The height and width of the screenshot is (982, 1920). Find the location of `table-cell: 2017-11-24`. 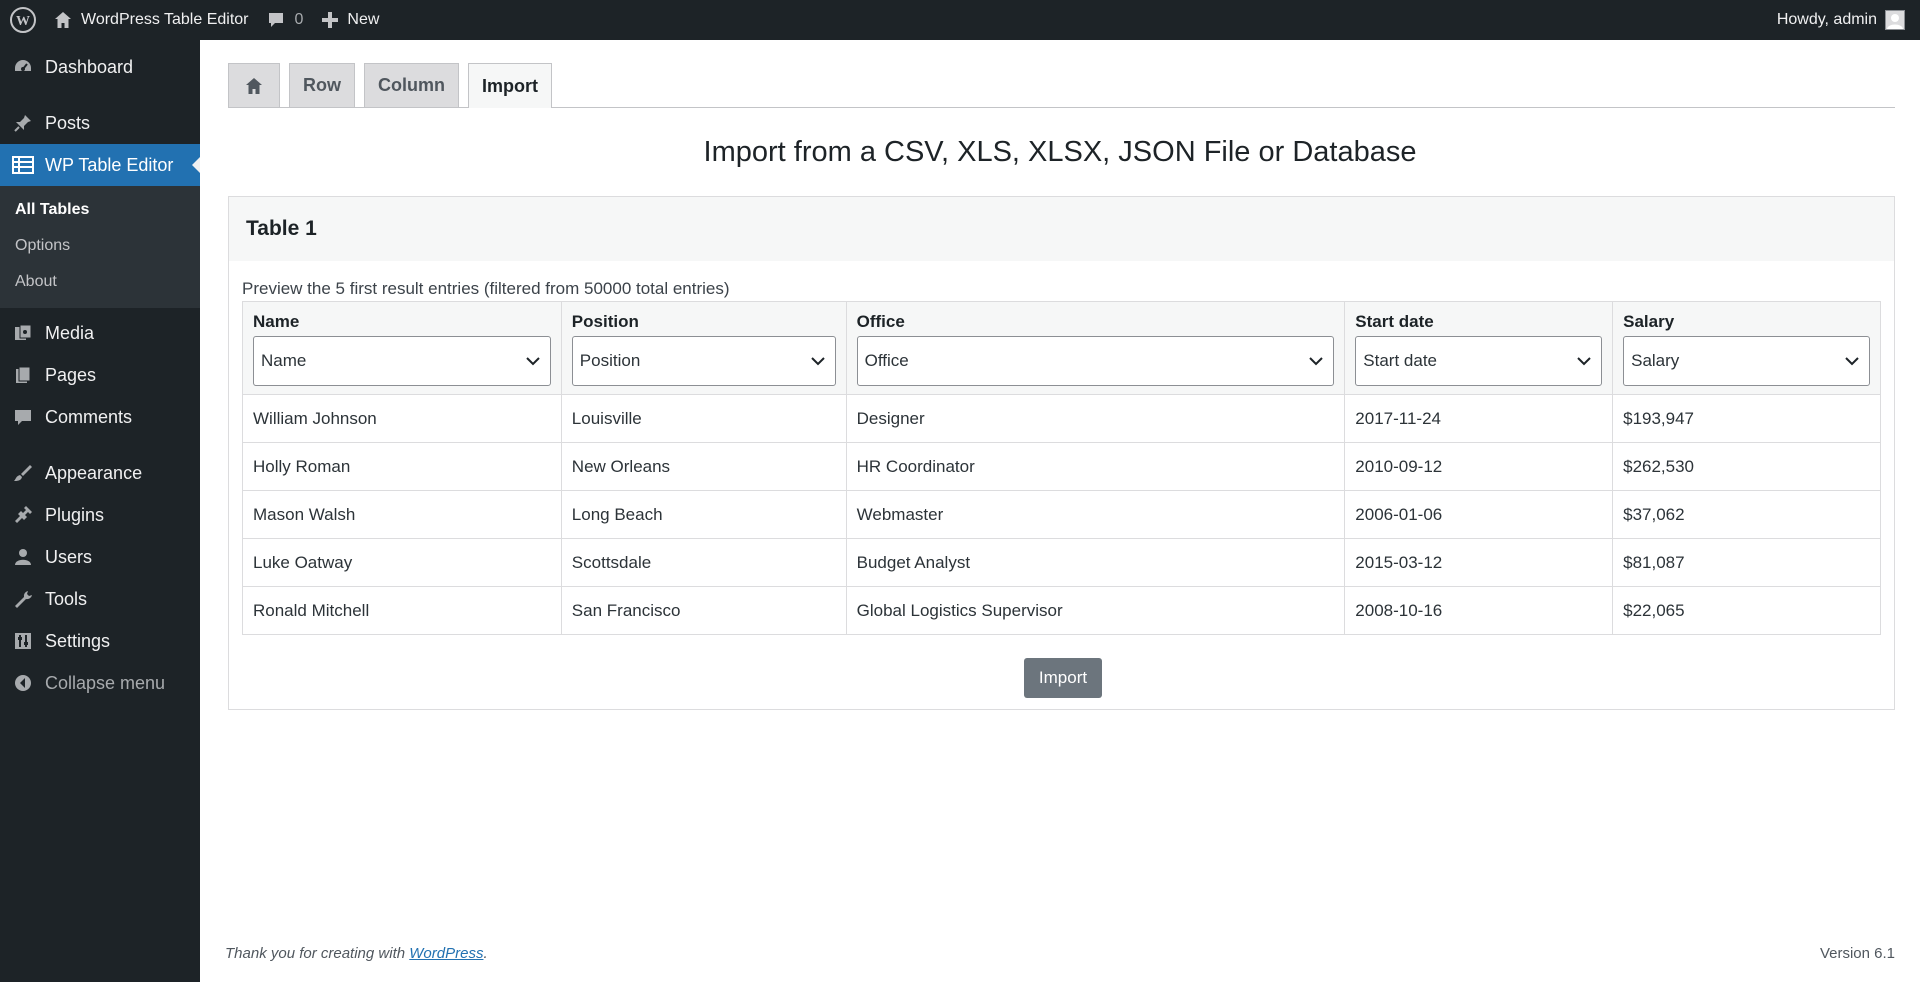

table-cell: 2017-11-24 is located at coordinates (1479, 418).